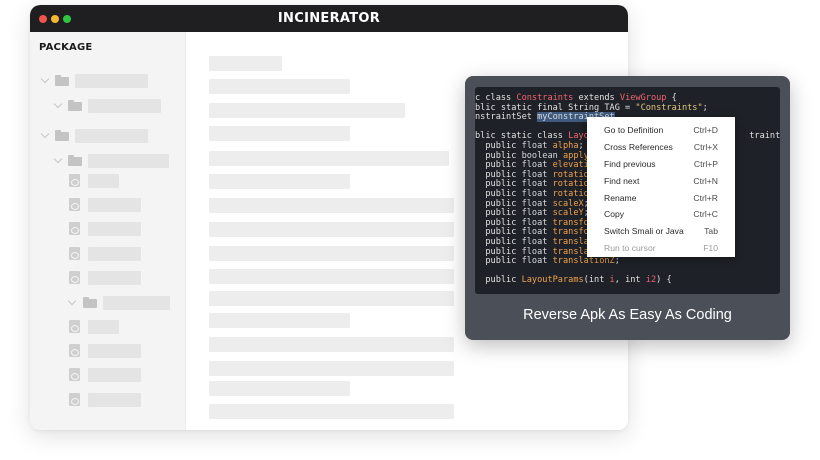 The image size is (820, 460). I want to click on code-token: alpha, so click(565, 145).